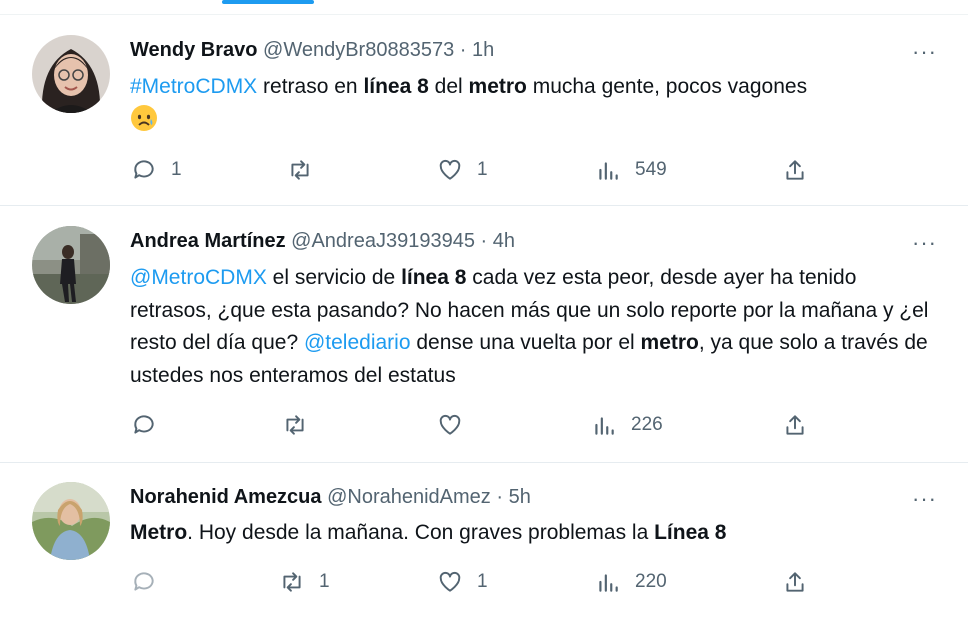 The height and width of the screenshot is (620, 968). Describe the element at coordinates (334, 277) in the screenshot. I see `text-segment: el servicio de` at that location.